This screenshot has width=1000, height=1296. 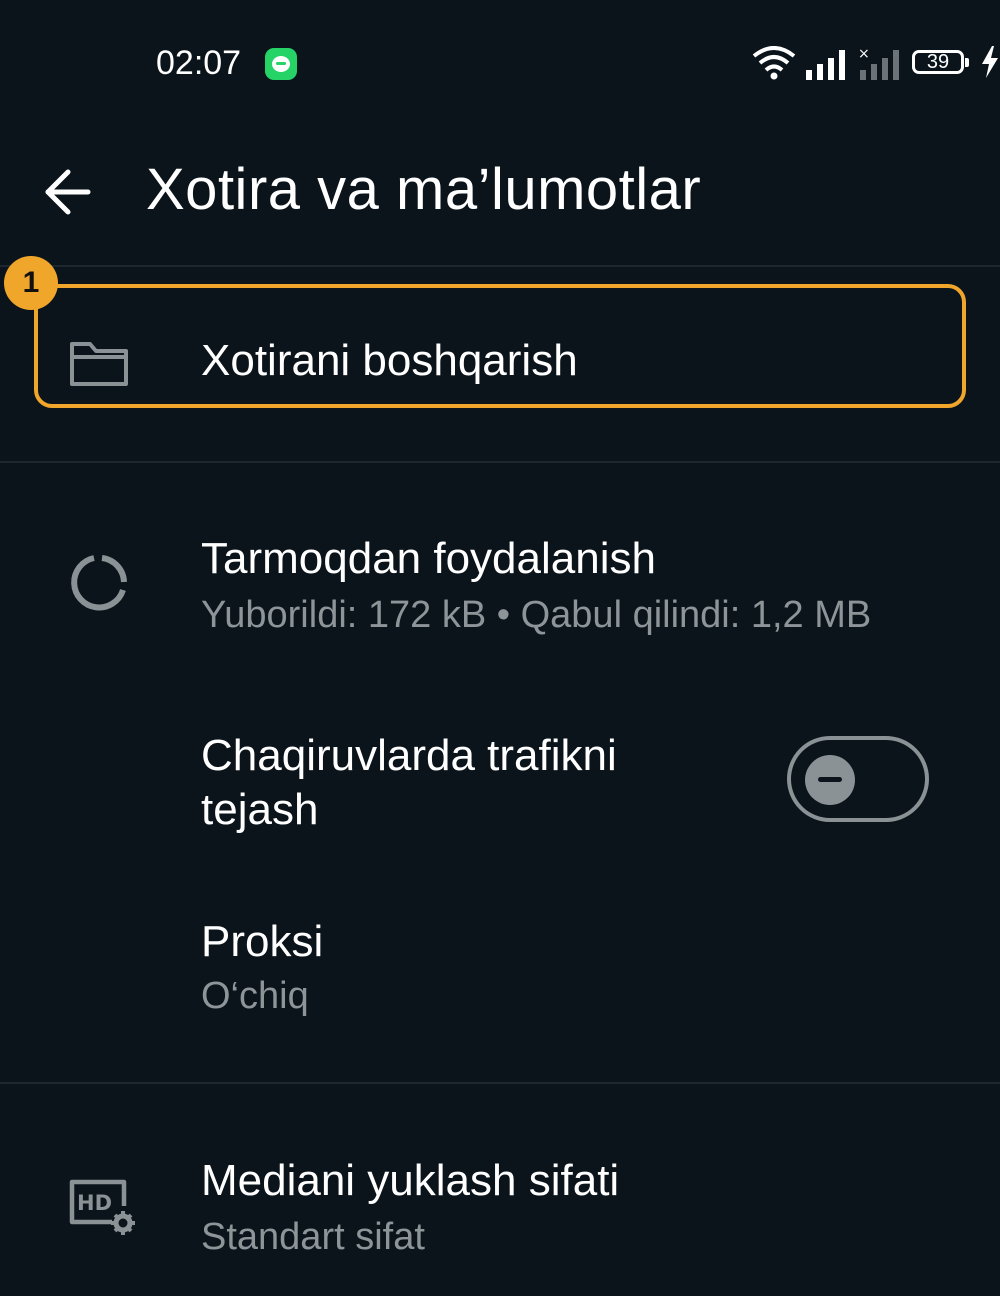 I want to click on network-usage-label: Tarmoqdan foydalanish, so click(x=428, y=558).